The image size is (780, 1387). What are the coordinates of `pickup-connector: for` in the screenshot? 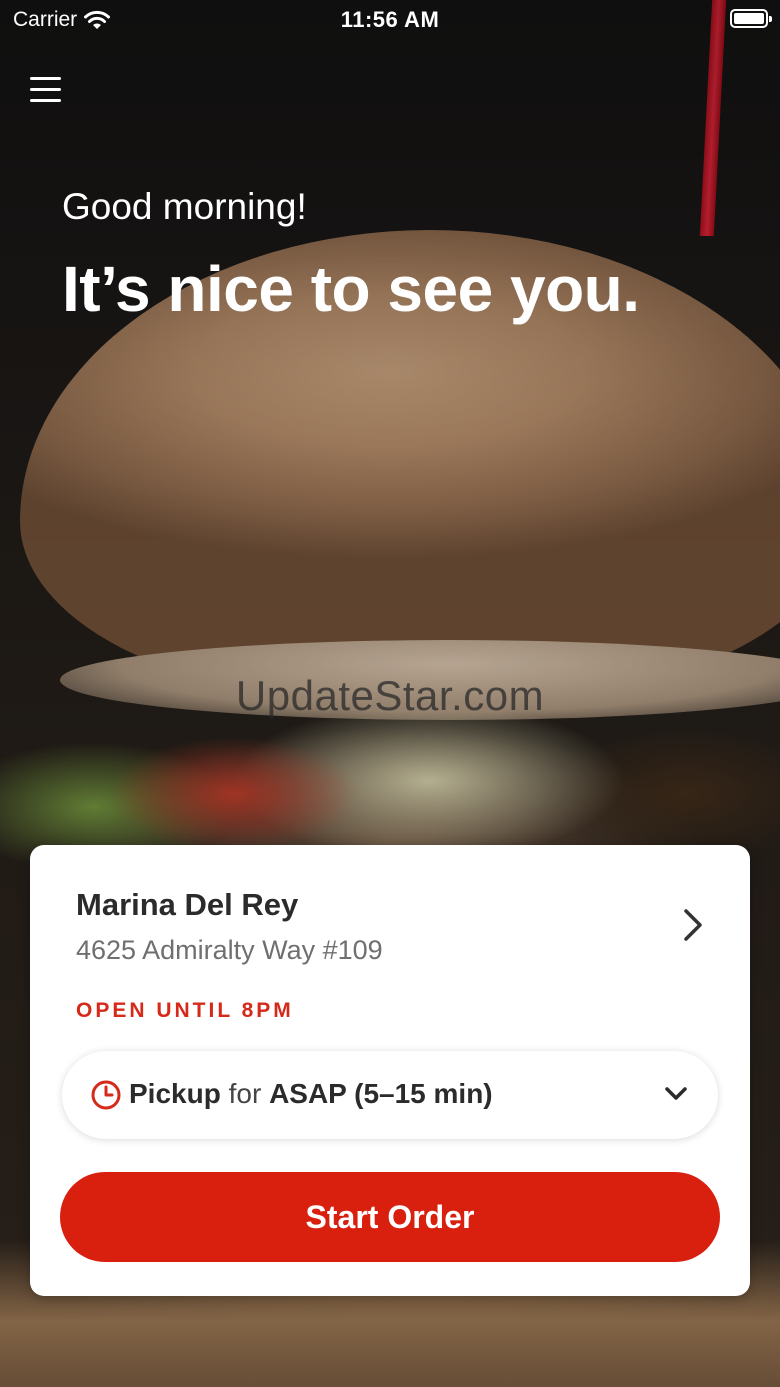 It's located at (245, 1093).